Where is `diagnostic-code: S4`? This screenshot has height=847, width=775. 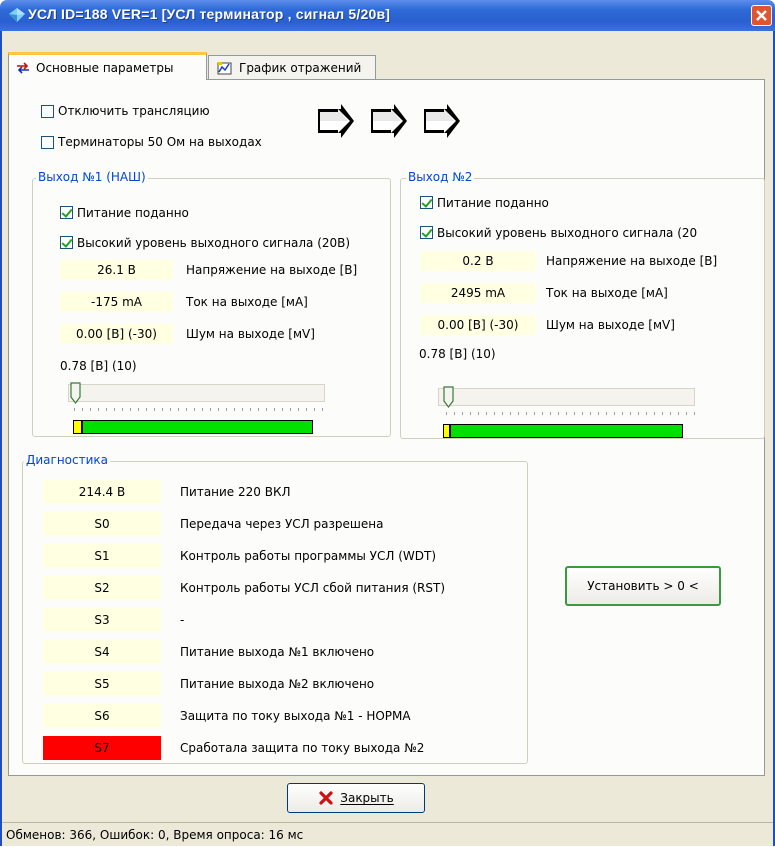
diagnostic-code: S4 is located at coordinates (102, 652).